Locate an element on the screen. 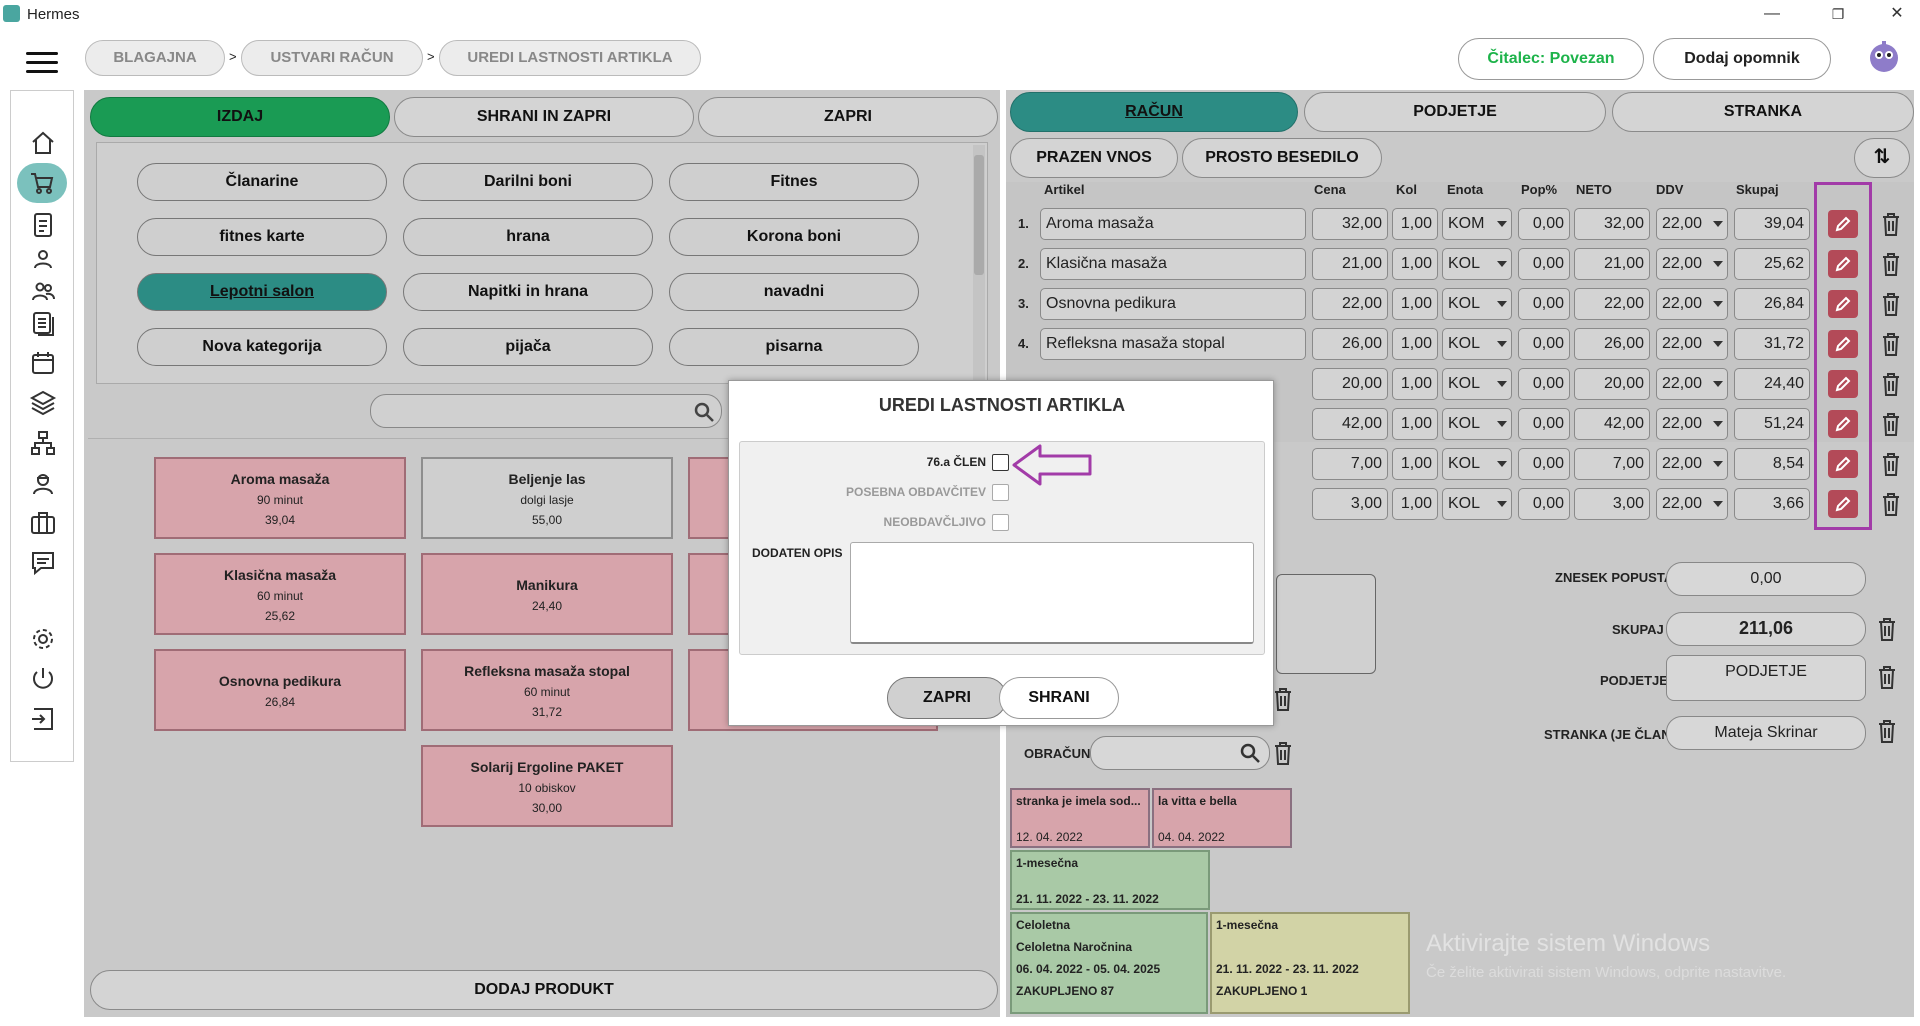 The image size is (1920, 1026). option-untaxable-checkbox is located at coordinates (1000, 522).